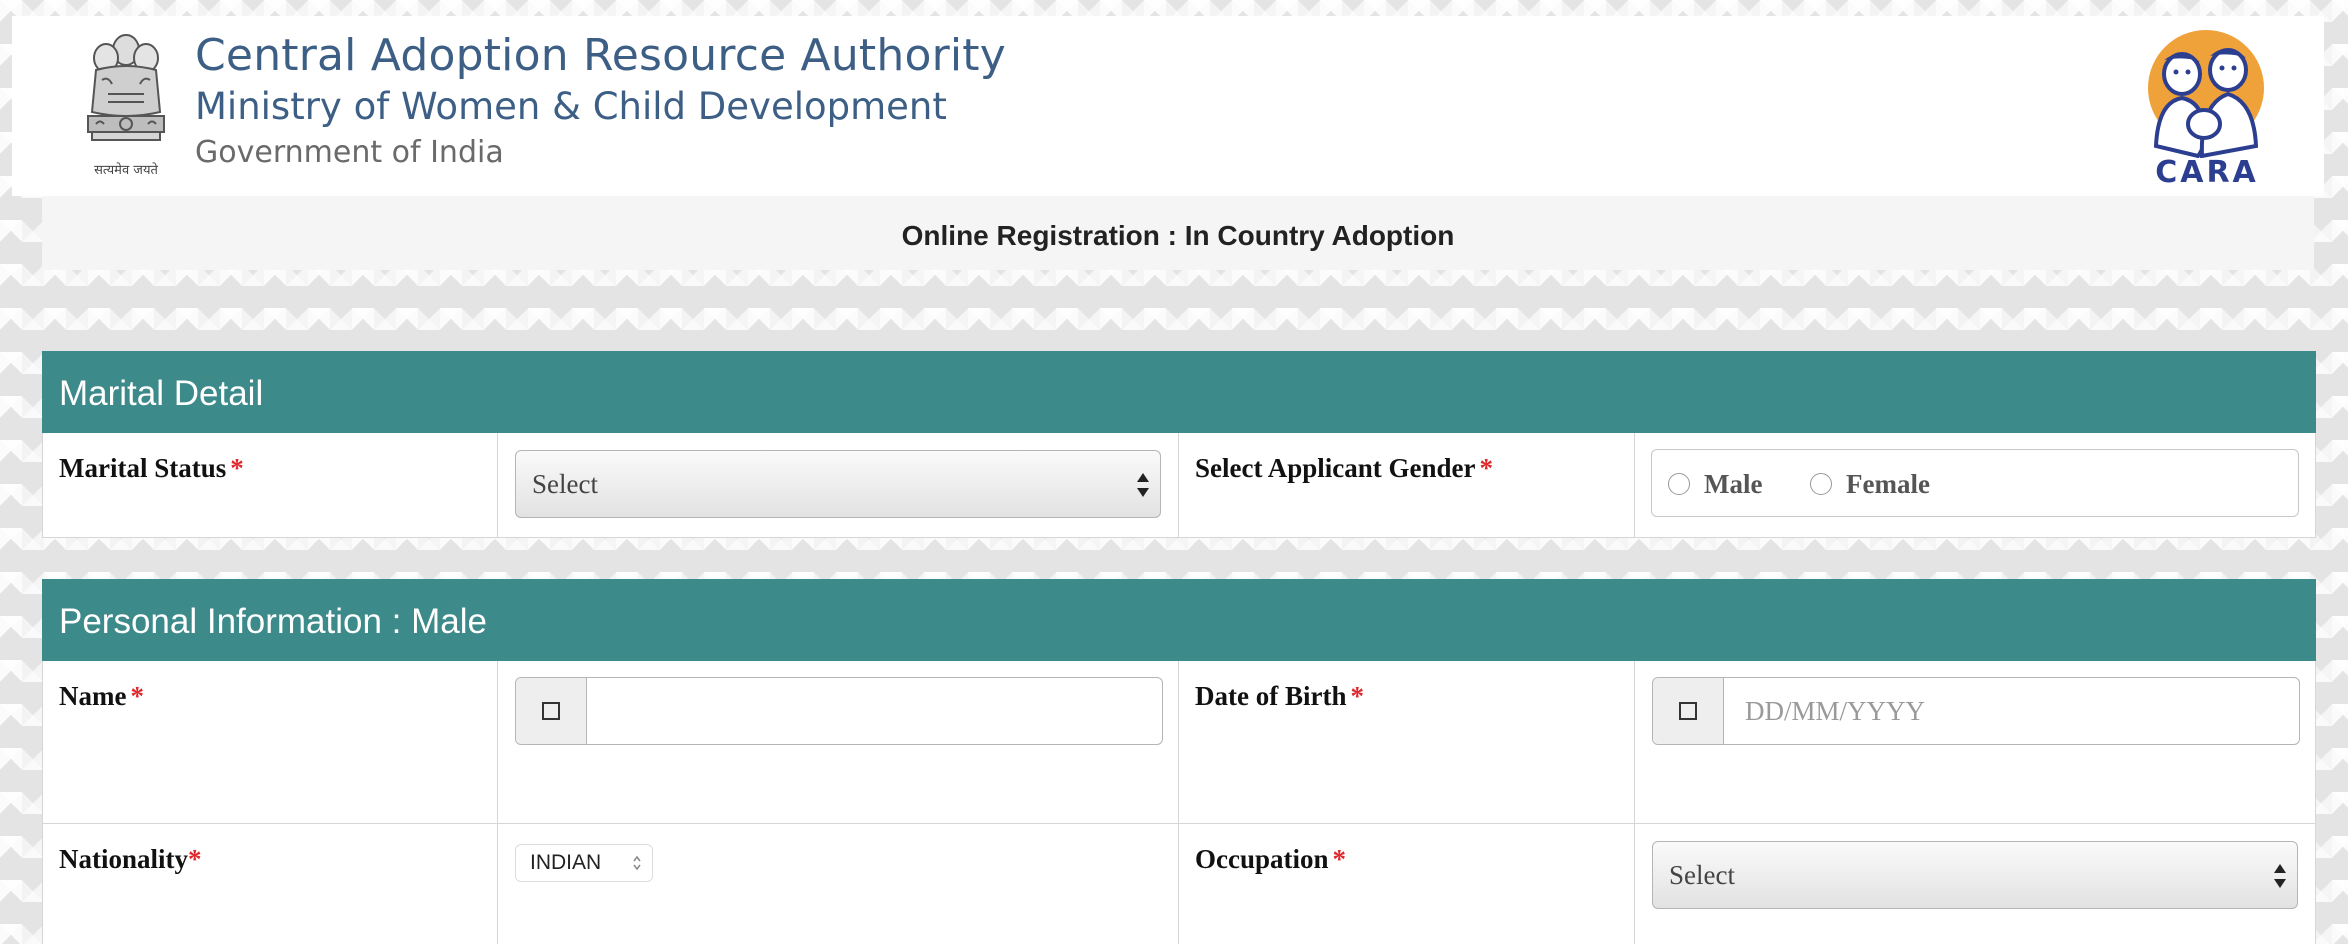  What do you see at coordinates (151, 468) in the screenshot?
I see `marital-status-label: Marital Status *` at bounding box center [151, 468].